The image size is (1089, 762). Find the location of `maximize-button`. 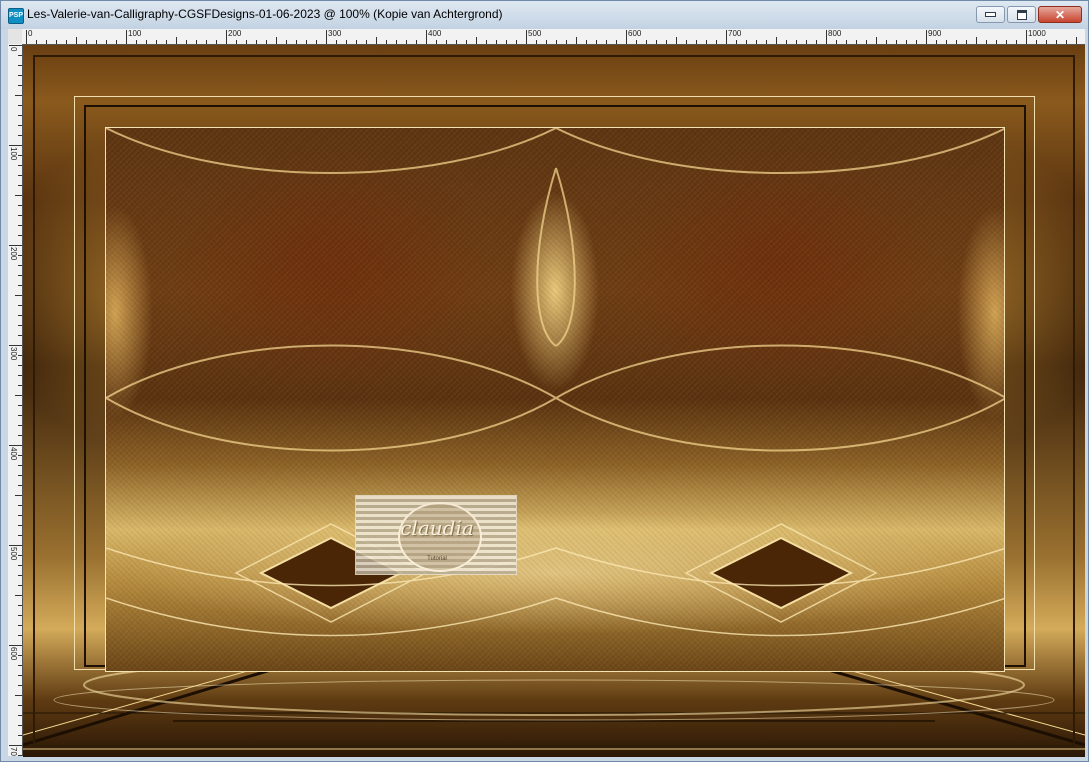

maximize-button is located at coordinates (1021, 14).